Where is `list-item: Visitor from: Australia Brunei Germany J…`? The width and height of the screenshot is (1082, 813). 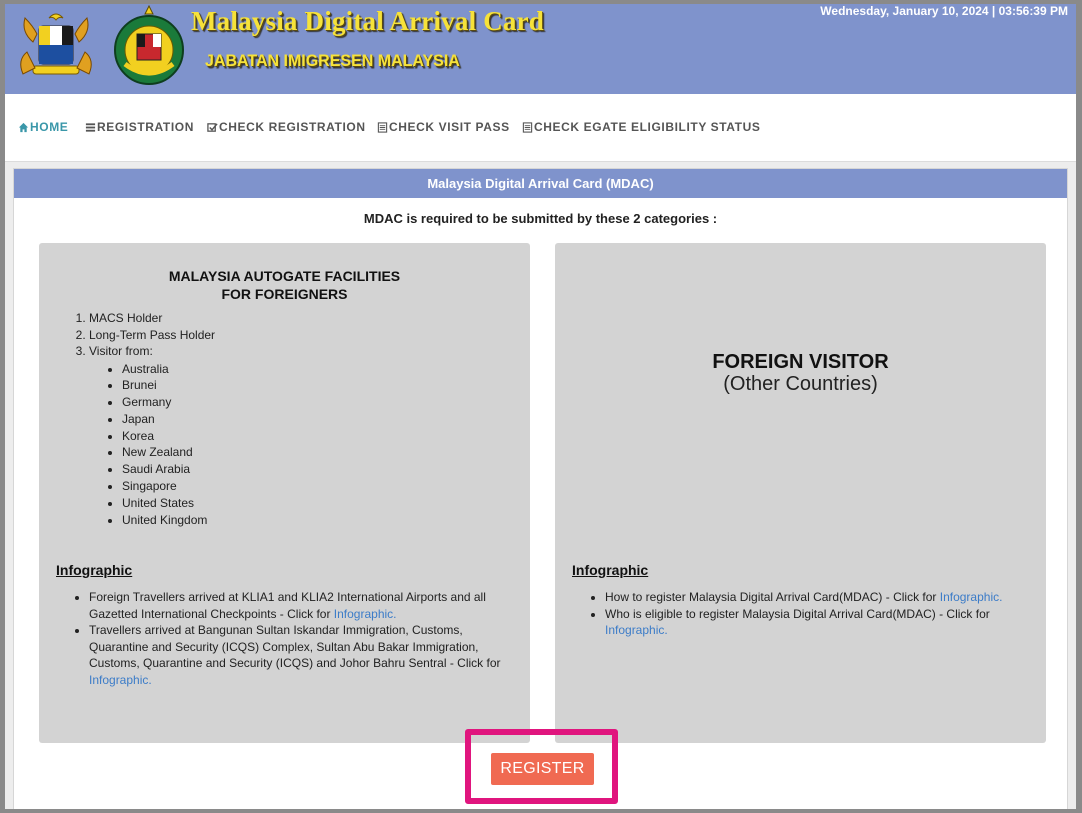
list-item: Visitor from: Australia Brunei Germany J… is located at coordinates (152, 435).